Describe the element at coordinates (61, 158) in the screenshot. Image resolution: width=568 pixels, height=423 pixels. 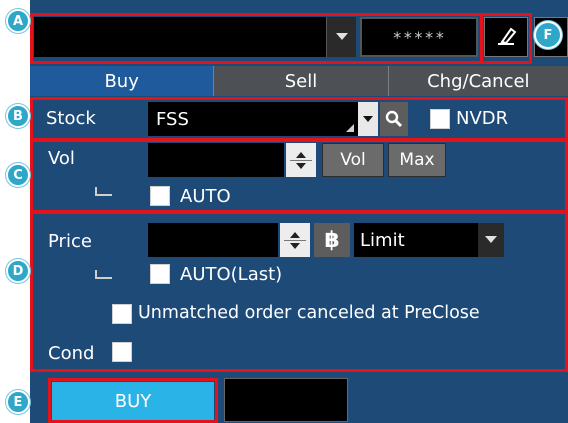
I see `volume-label: Vol` at that location.